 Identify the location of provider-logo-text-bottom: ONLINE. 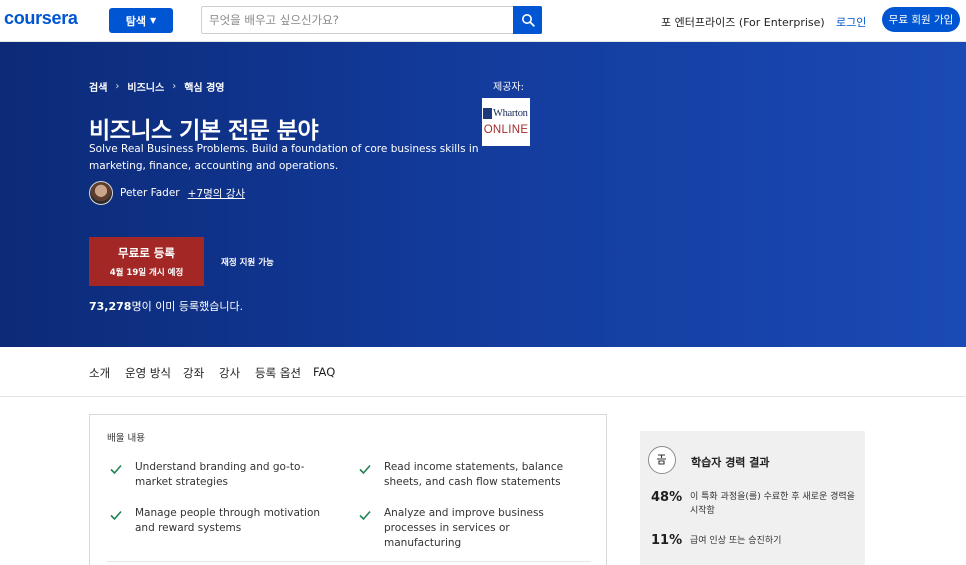
(506, 130).